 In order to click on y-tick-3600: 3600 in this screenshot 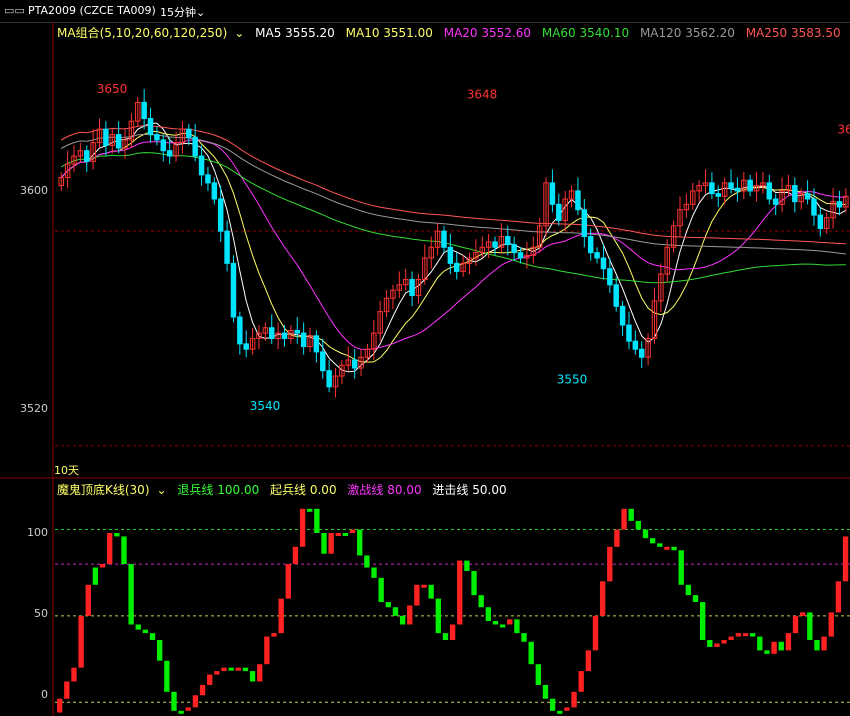, I will do `click(34, 190)`.